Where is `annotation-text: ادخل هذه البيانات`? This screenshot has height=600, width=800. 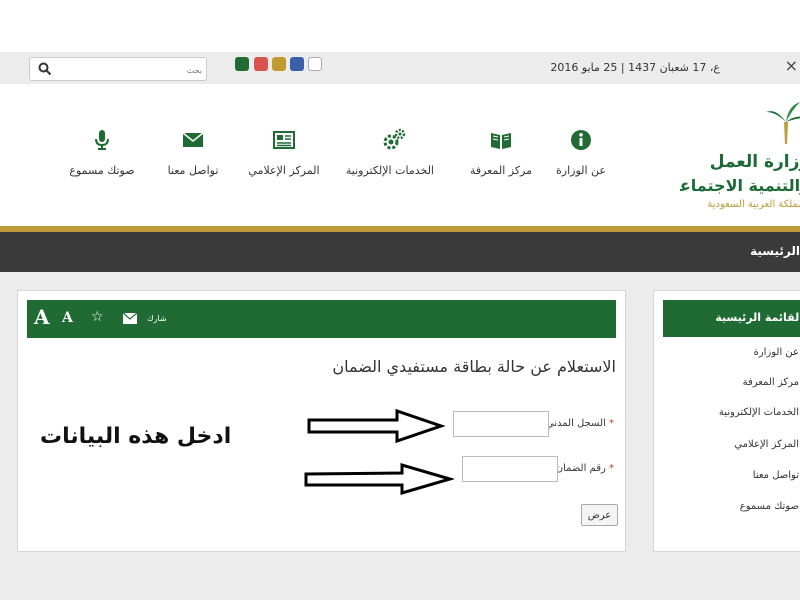 annotation-text: ادخل هذه البيانات is located at coordinates (136, 436).